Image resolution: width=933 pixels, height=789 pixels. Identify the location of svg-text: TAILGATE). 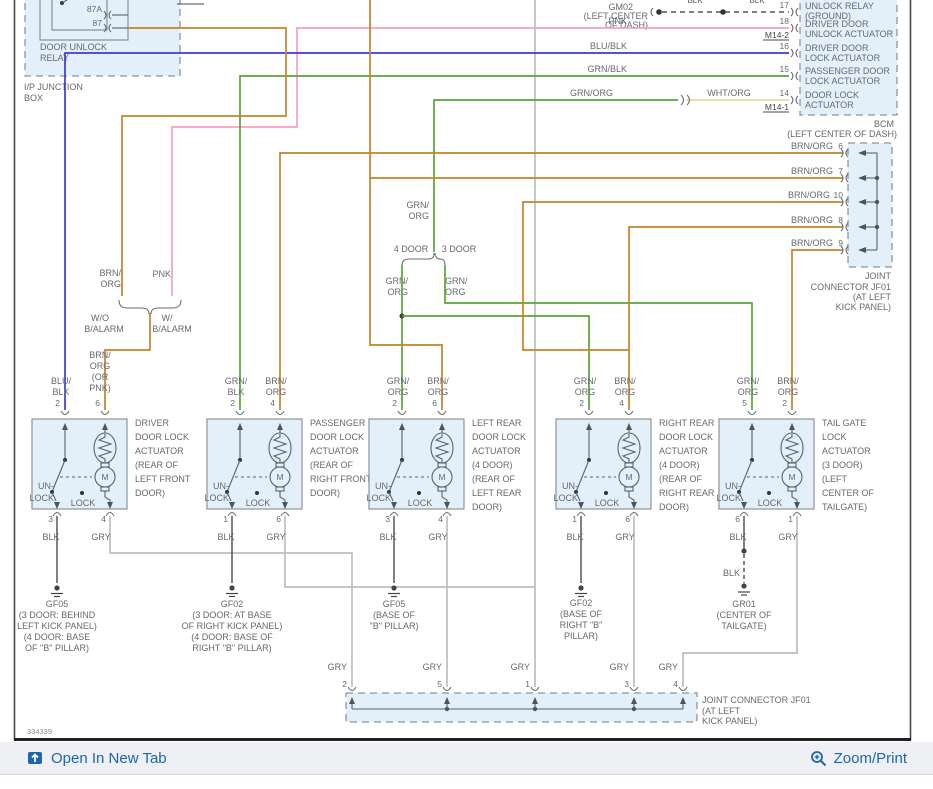
(743, 626).